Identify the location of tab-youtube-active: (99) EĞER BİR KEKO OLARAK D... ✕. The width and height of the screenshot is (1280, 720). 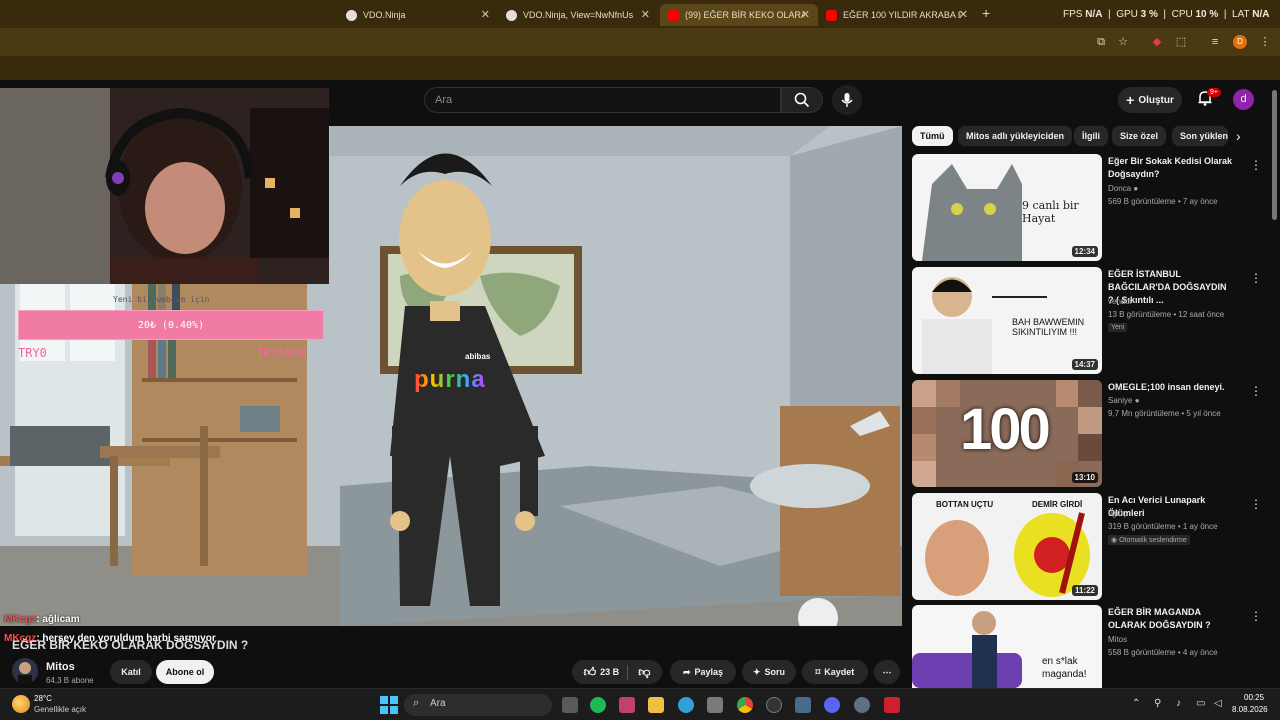
(739, 15).